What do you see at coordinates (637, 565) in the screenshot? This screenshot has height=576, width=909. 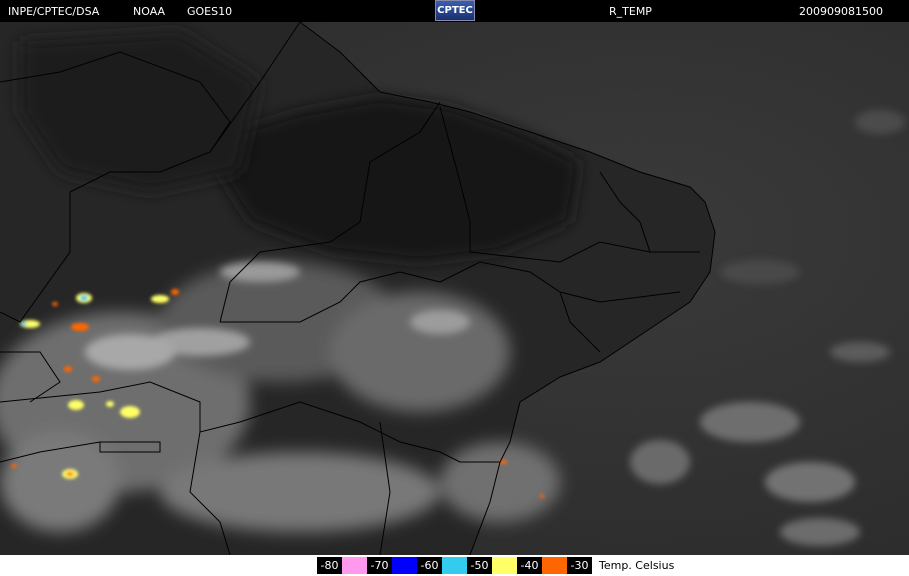 I see `legend-unit: Temp. Celsius` at bounding box center [637, 565].